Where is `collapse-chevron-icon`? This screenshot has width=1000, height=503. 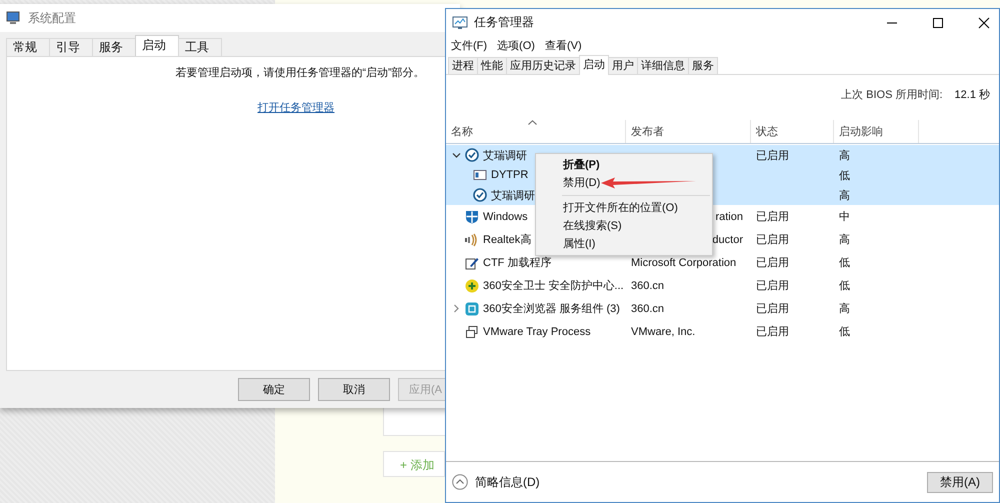
collapse-chevron-icon is located at coordinates (456, 155).